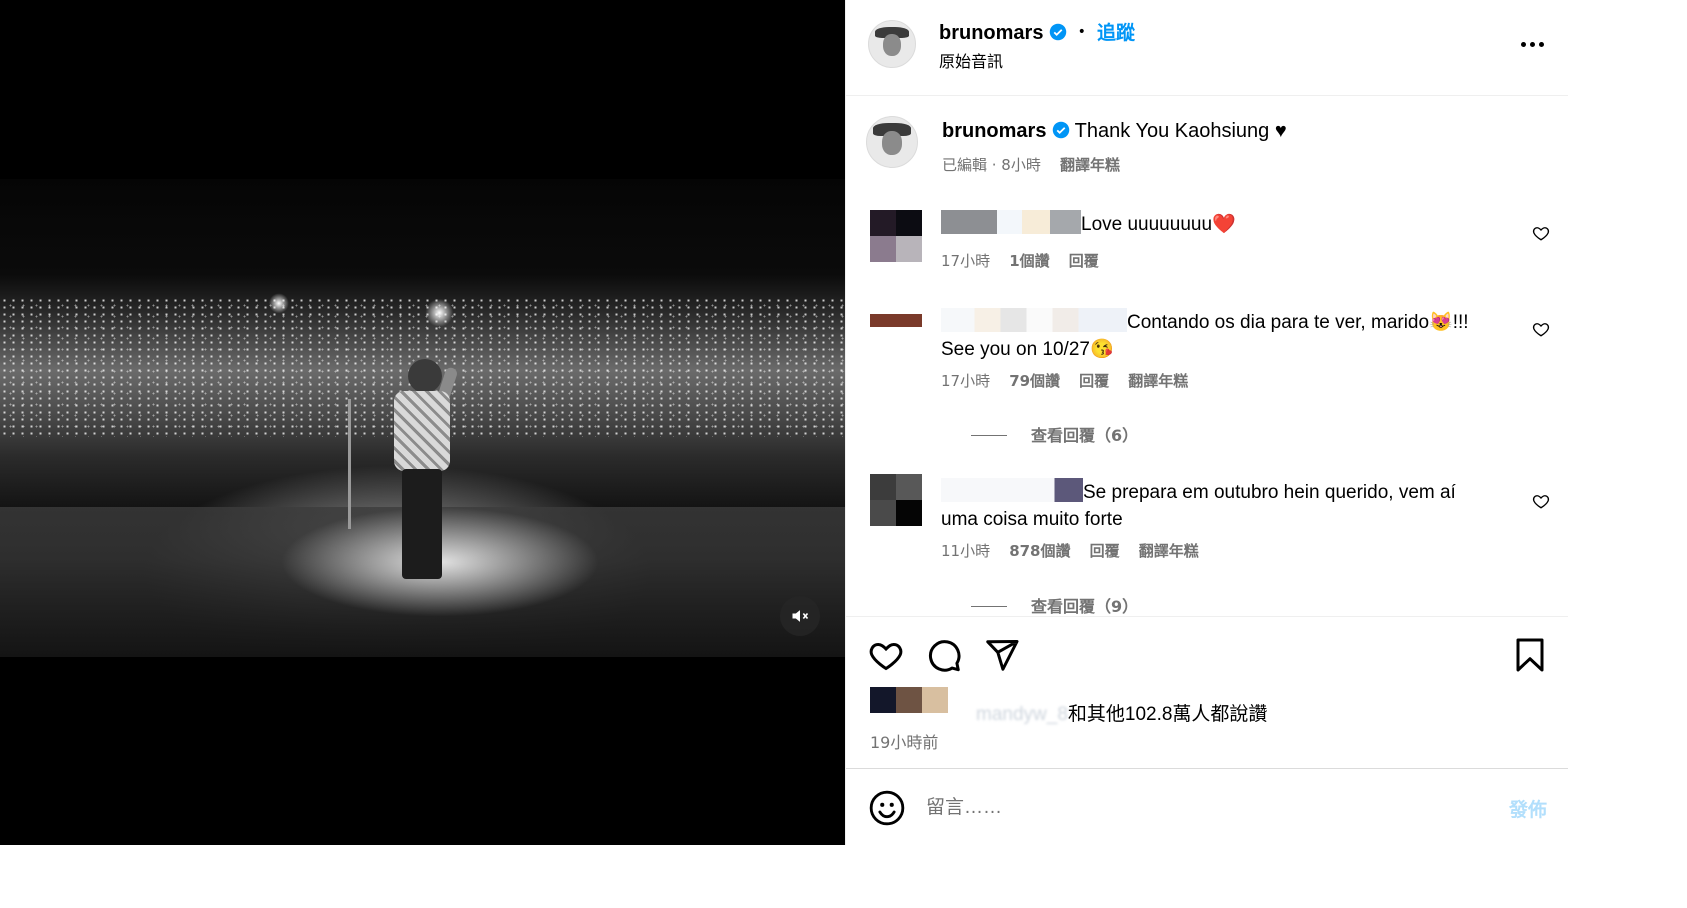 The height and width of the screenshot is (908, 1687). I want to click on caption-line: brunomars Thank You Kaohsiung ♥, so click(1114, 131).